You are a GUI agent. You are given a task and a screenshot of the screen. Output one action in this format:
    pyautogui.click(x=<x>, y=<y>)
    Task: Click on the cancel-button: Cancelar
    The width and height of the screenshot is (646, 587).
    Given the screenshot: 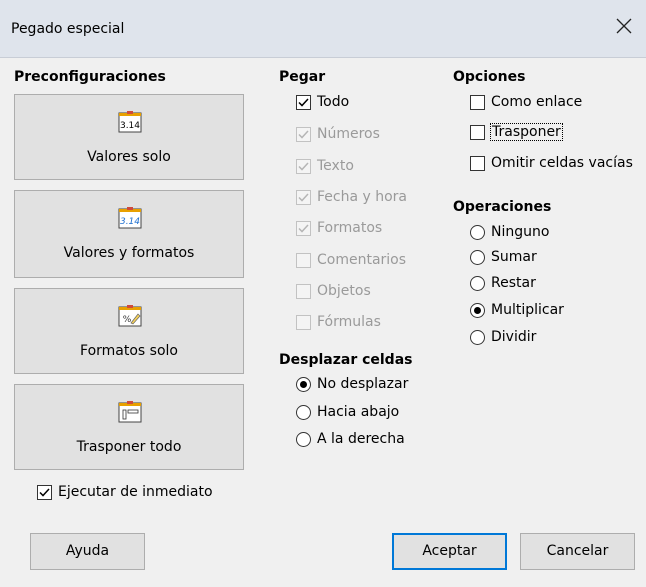 What is the action you would take?
    pyautogui.click(x=577, y=551)
    